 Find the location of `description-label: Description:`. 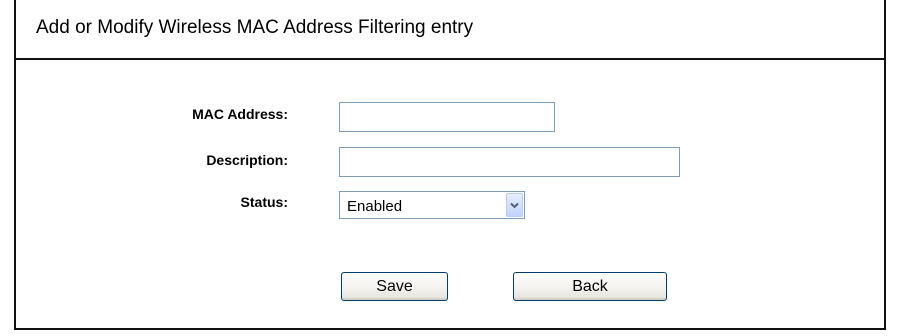

description-label: Description: is located at coordinates (247, 160).